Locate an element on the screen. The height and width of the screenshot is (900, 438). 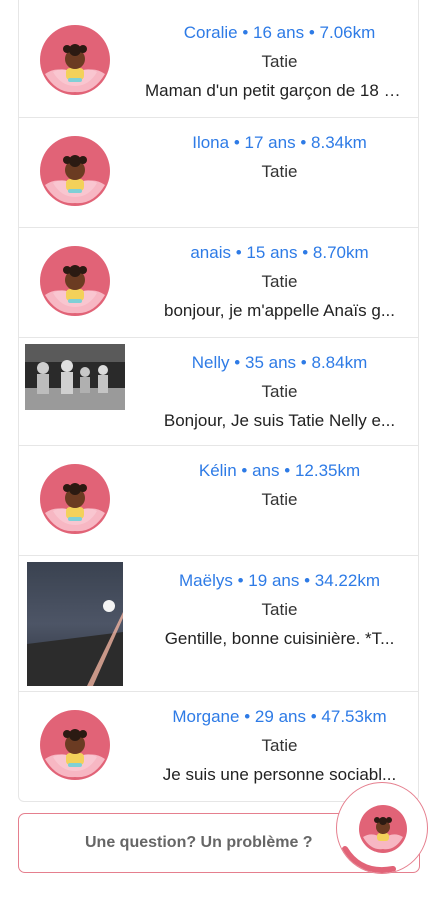
mascot-icon is located at coordinates (374, 839).